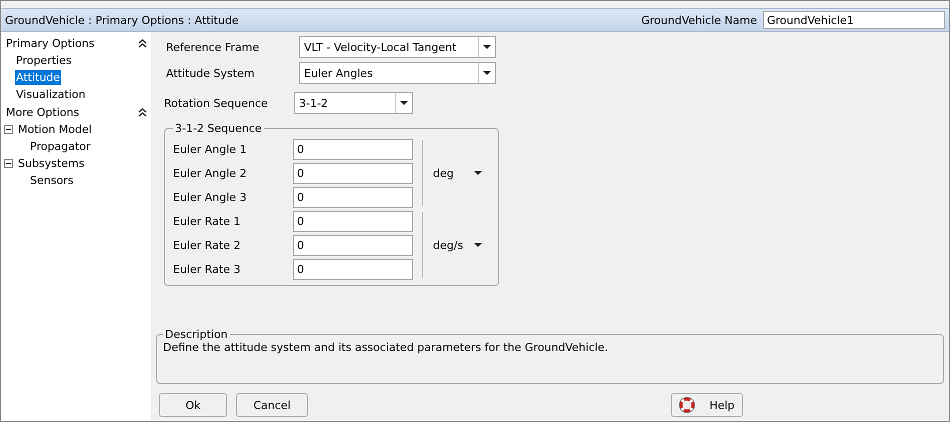  I want to click on group-title: 3-1-2 Sequence, so click(218, 128).